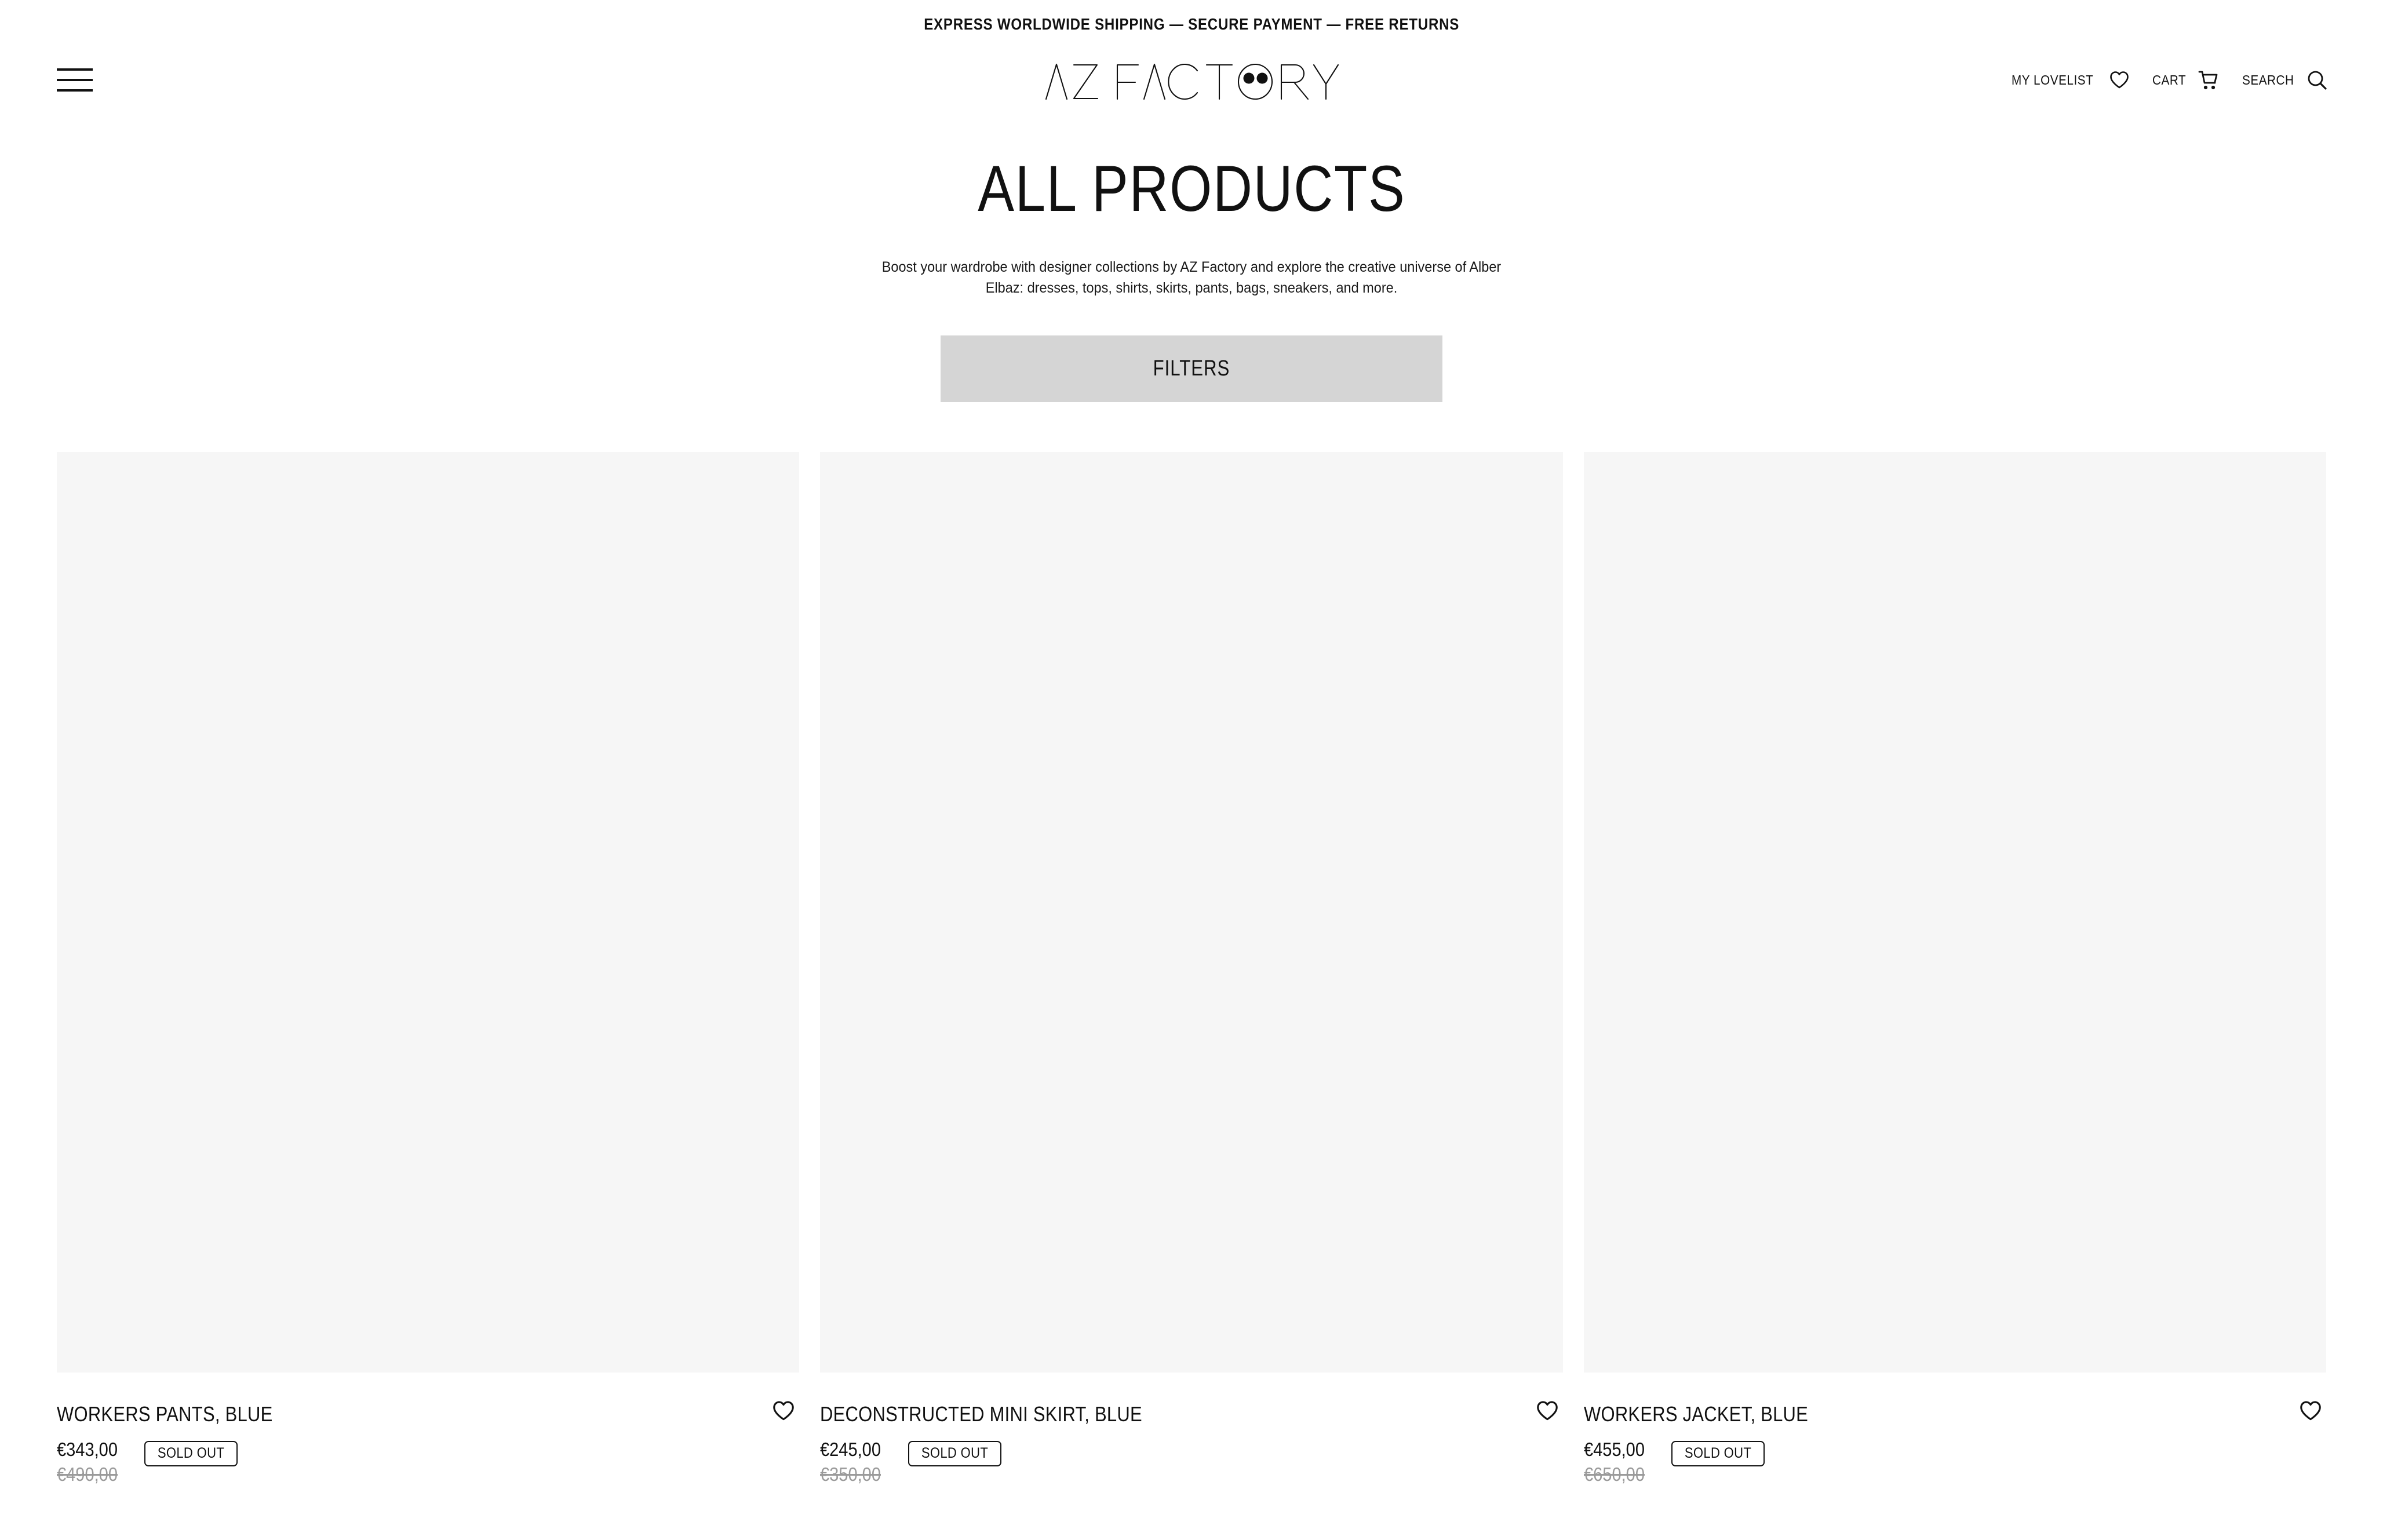 The height and width of the screenshot is (1540, 2383). Describe the element at coordinates (850, 1449) in the screenshot. I see `product-price: €245,00` at that location.